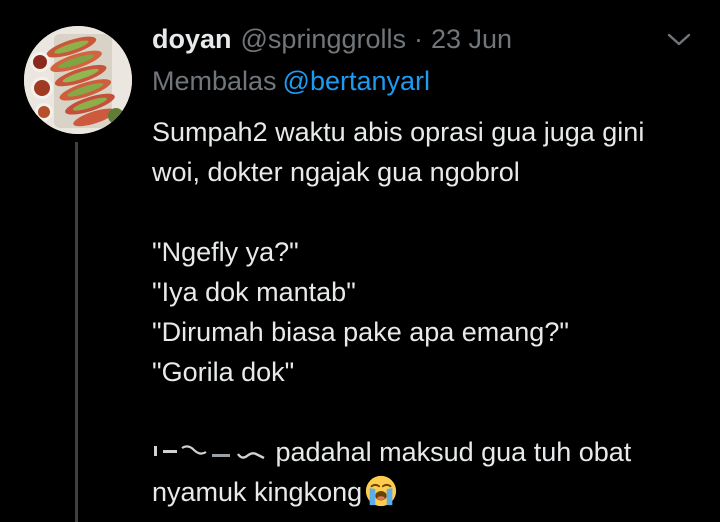 The width and height of the screenshot is (720, 522). Describe the element at coordinates (225, 252) in the screenshot. I see `tweet-text-line: "Ngefly ya?"` at that location.